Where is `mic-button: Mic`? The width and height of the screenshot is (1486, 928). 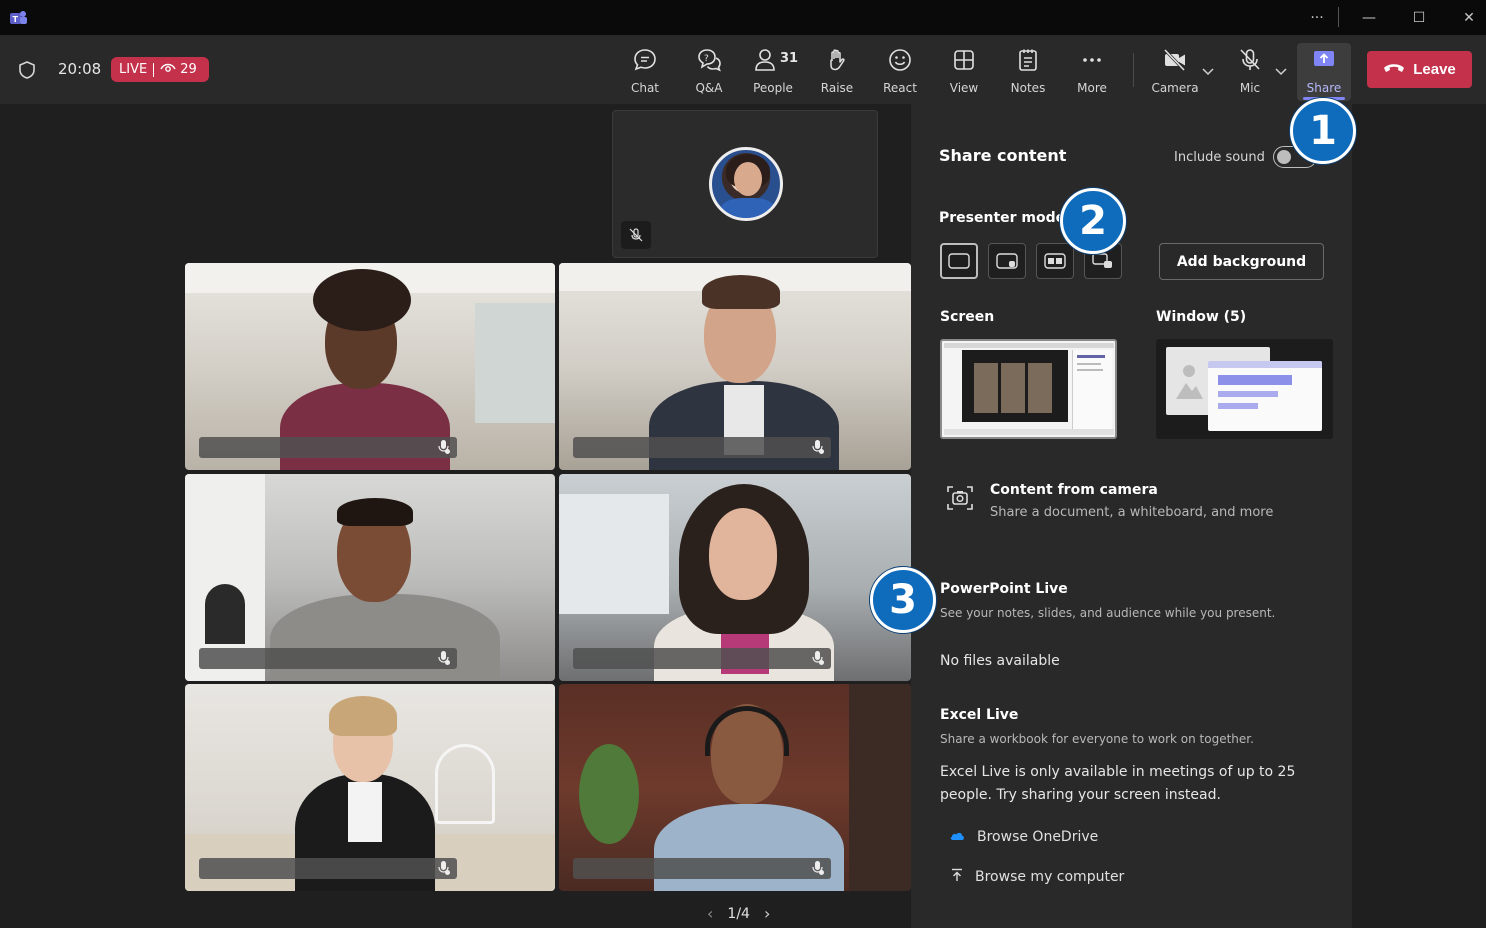 mic-button: Mic is located at coordinates (1250, 72).